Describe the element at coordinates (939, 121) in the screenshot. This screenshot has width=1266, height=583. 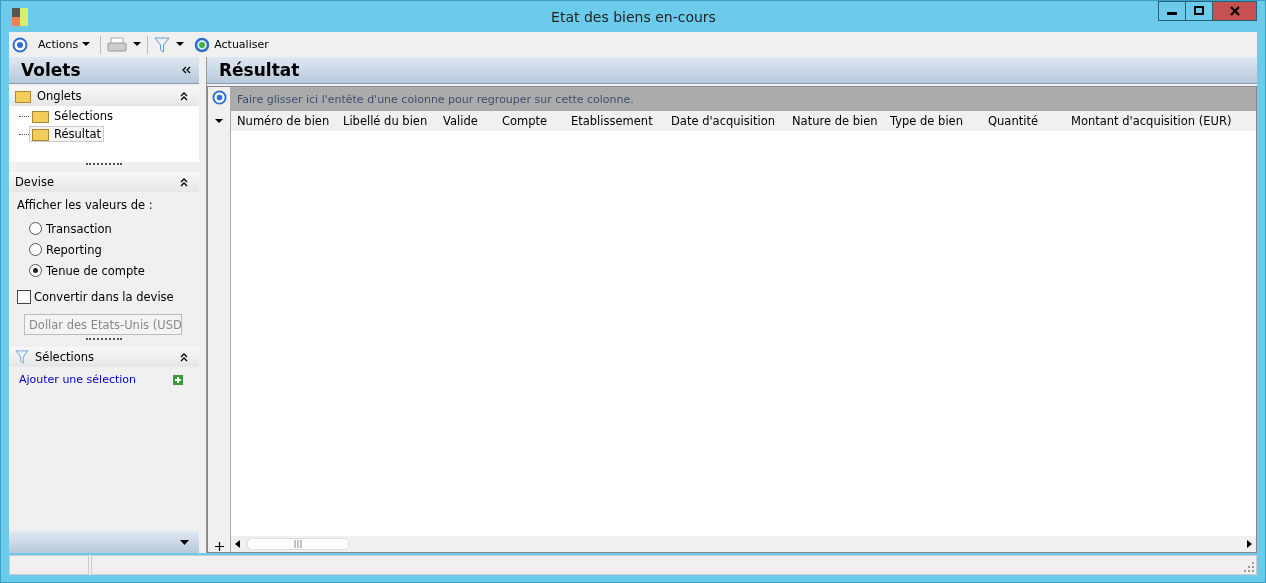
I see `column-header: Type de bien` at that location.